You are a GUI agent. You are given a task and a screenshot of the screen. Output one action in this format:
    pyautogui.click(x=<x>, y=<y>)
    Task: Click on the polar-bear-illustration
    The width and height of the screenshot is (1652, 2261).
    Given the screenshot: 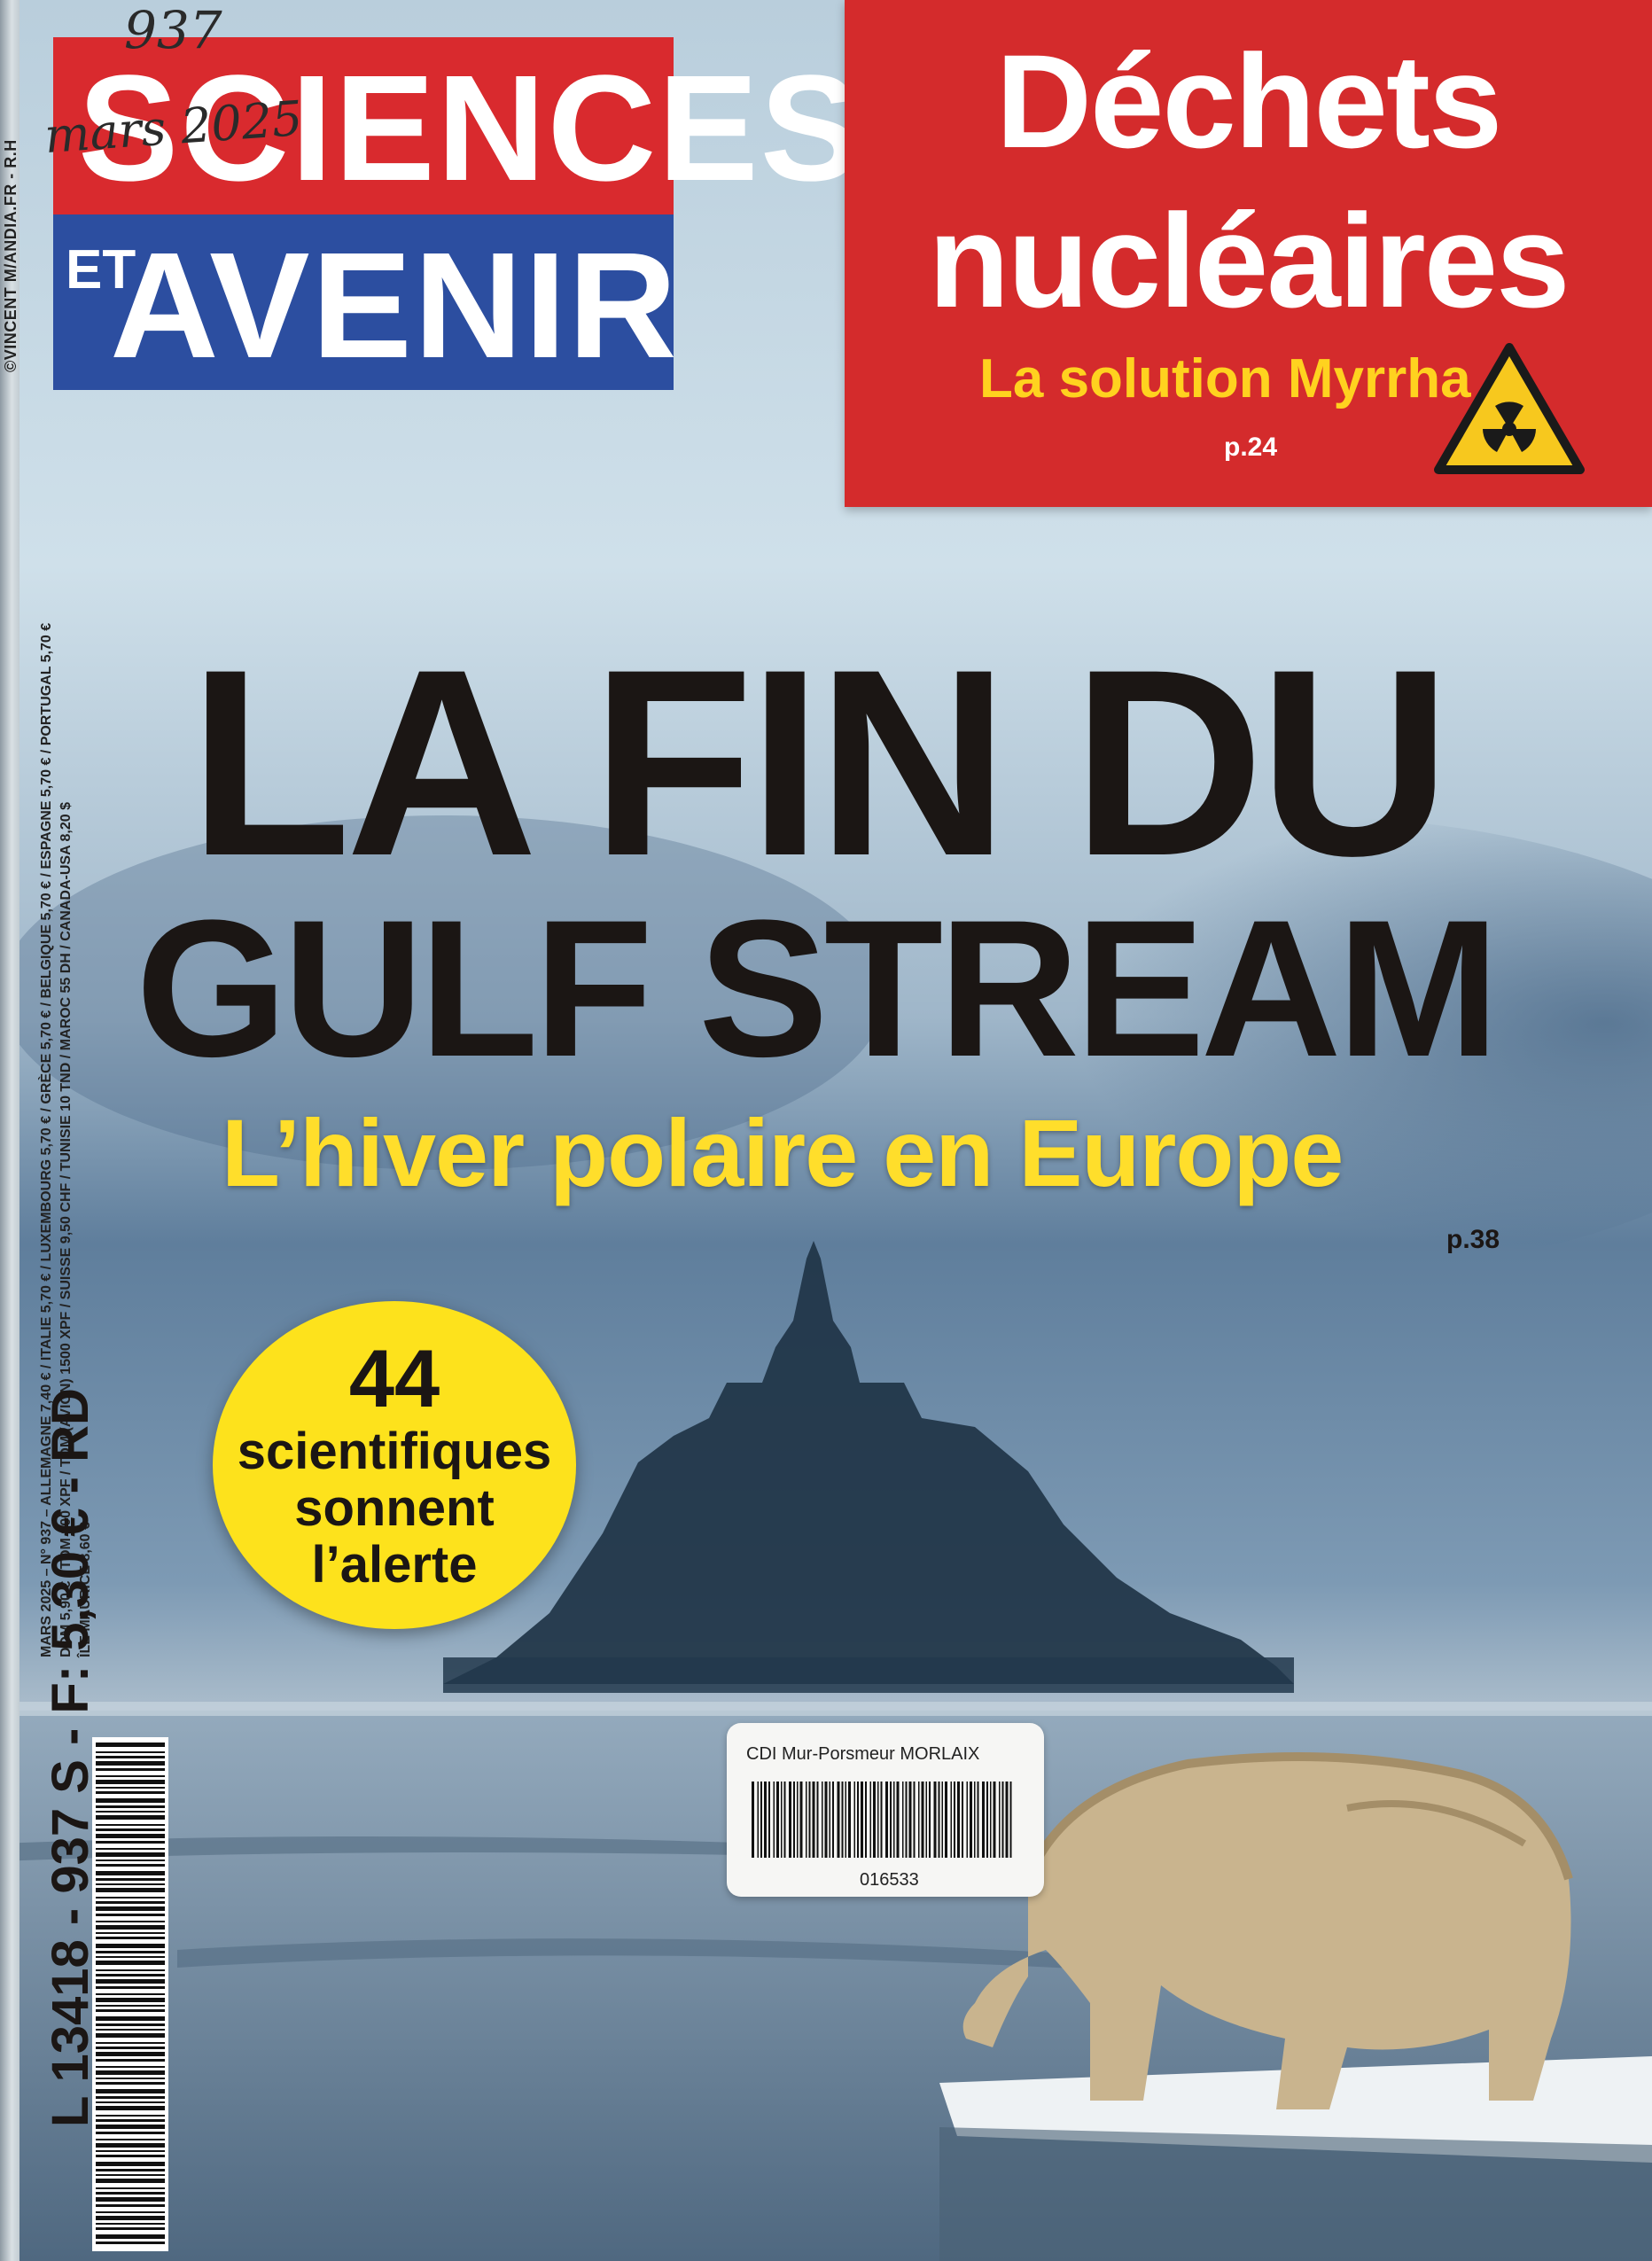 What is the action you would take?
    pyautogui.click(x=1267, y=1930)
    